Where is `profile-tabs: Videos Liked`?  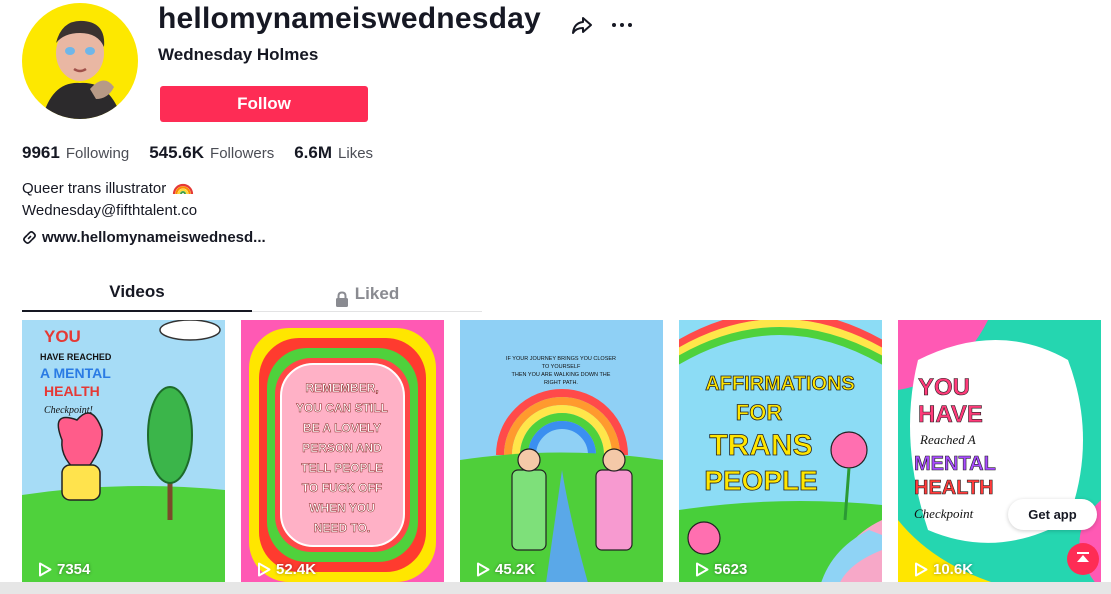 profile-tabs: Videos Liked is located at coordinates (252, 294).